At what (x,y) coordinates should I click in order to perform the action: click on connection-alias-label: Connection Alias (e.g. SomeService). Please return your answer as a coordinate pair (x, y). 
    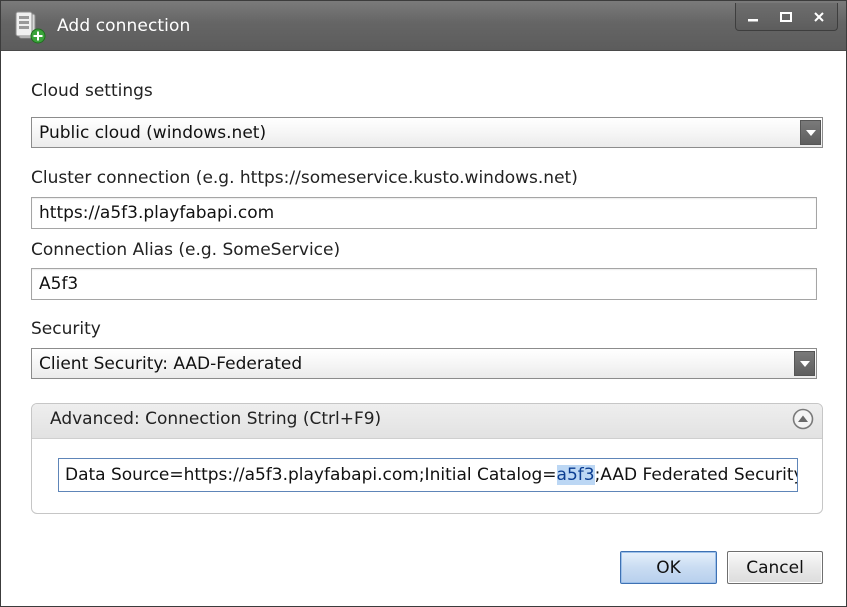
    Looking at the image, I should click on (186, 250).